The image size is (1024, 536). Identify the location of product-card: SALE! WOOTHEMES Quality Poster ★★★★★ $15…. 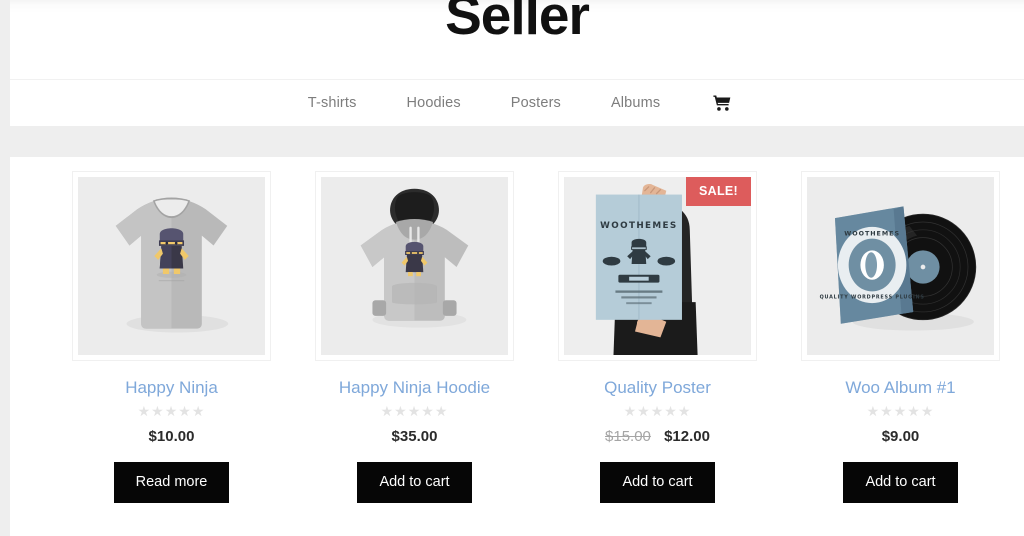
(657, 337).